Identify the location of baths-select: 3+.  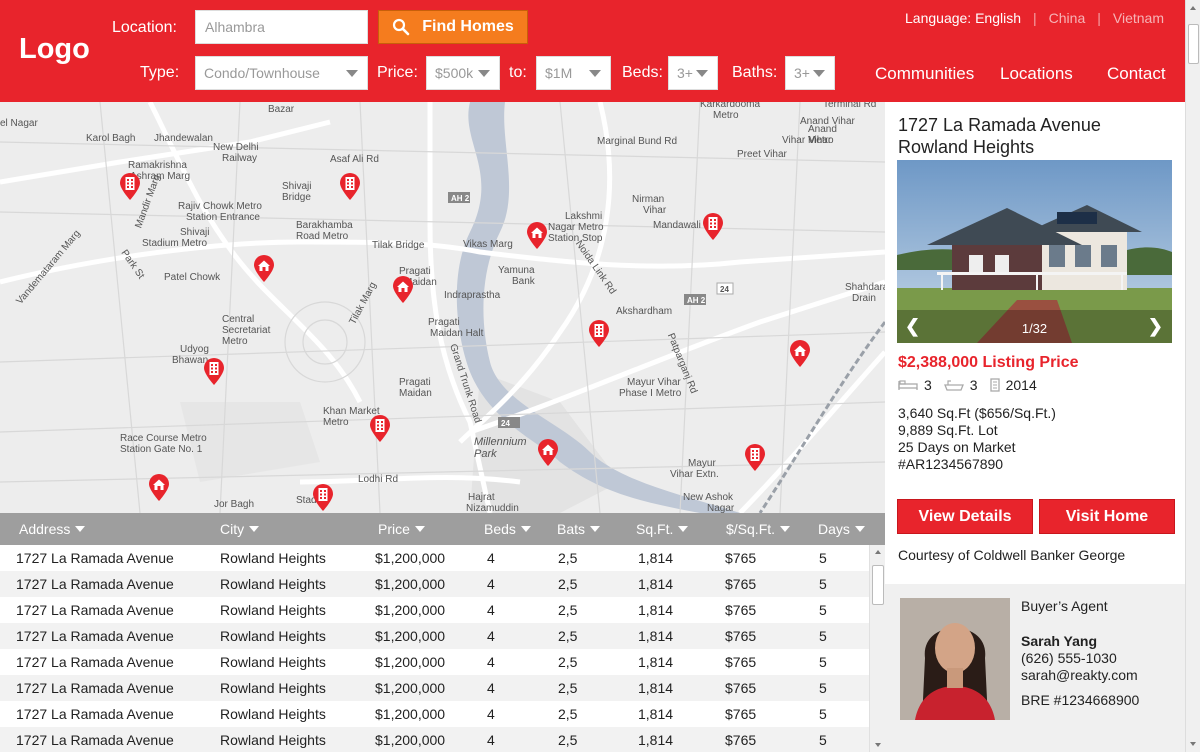
(810, 73).